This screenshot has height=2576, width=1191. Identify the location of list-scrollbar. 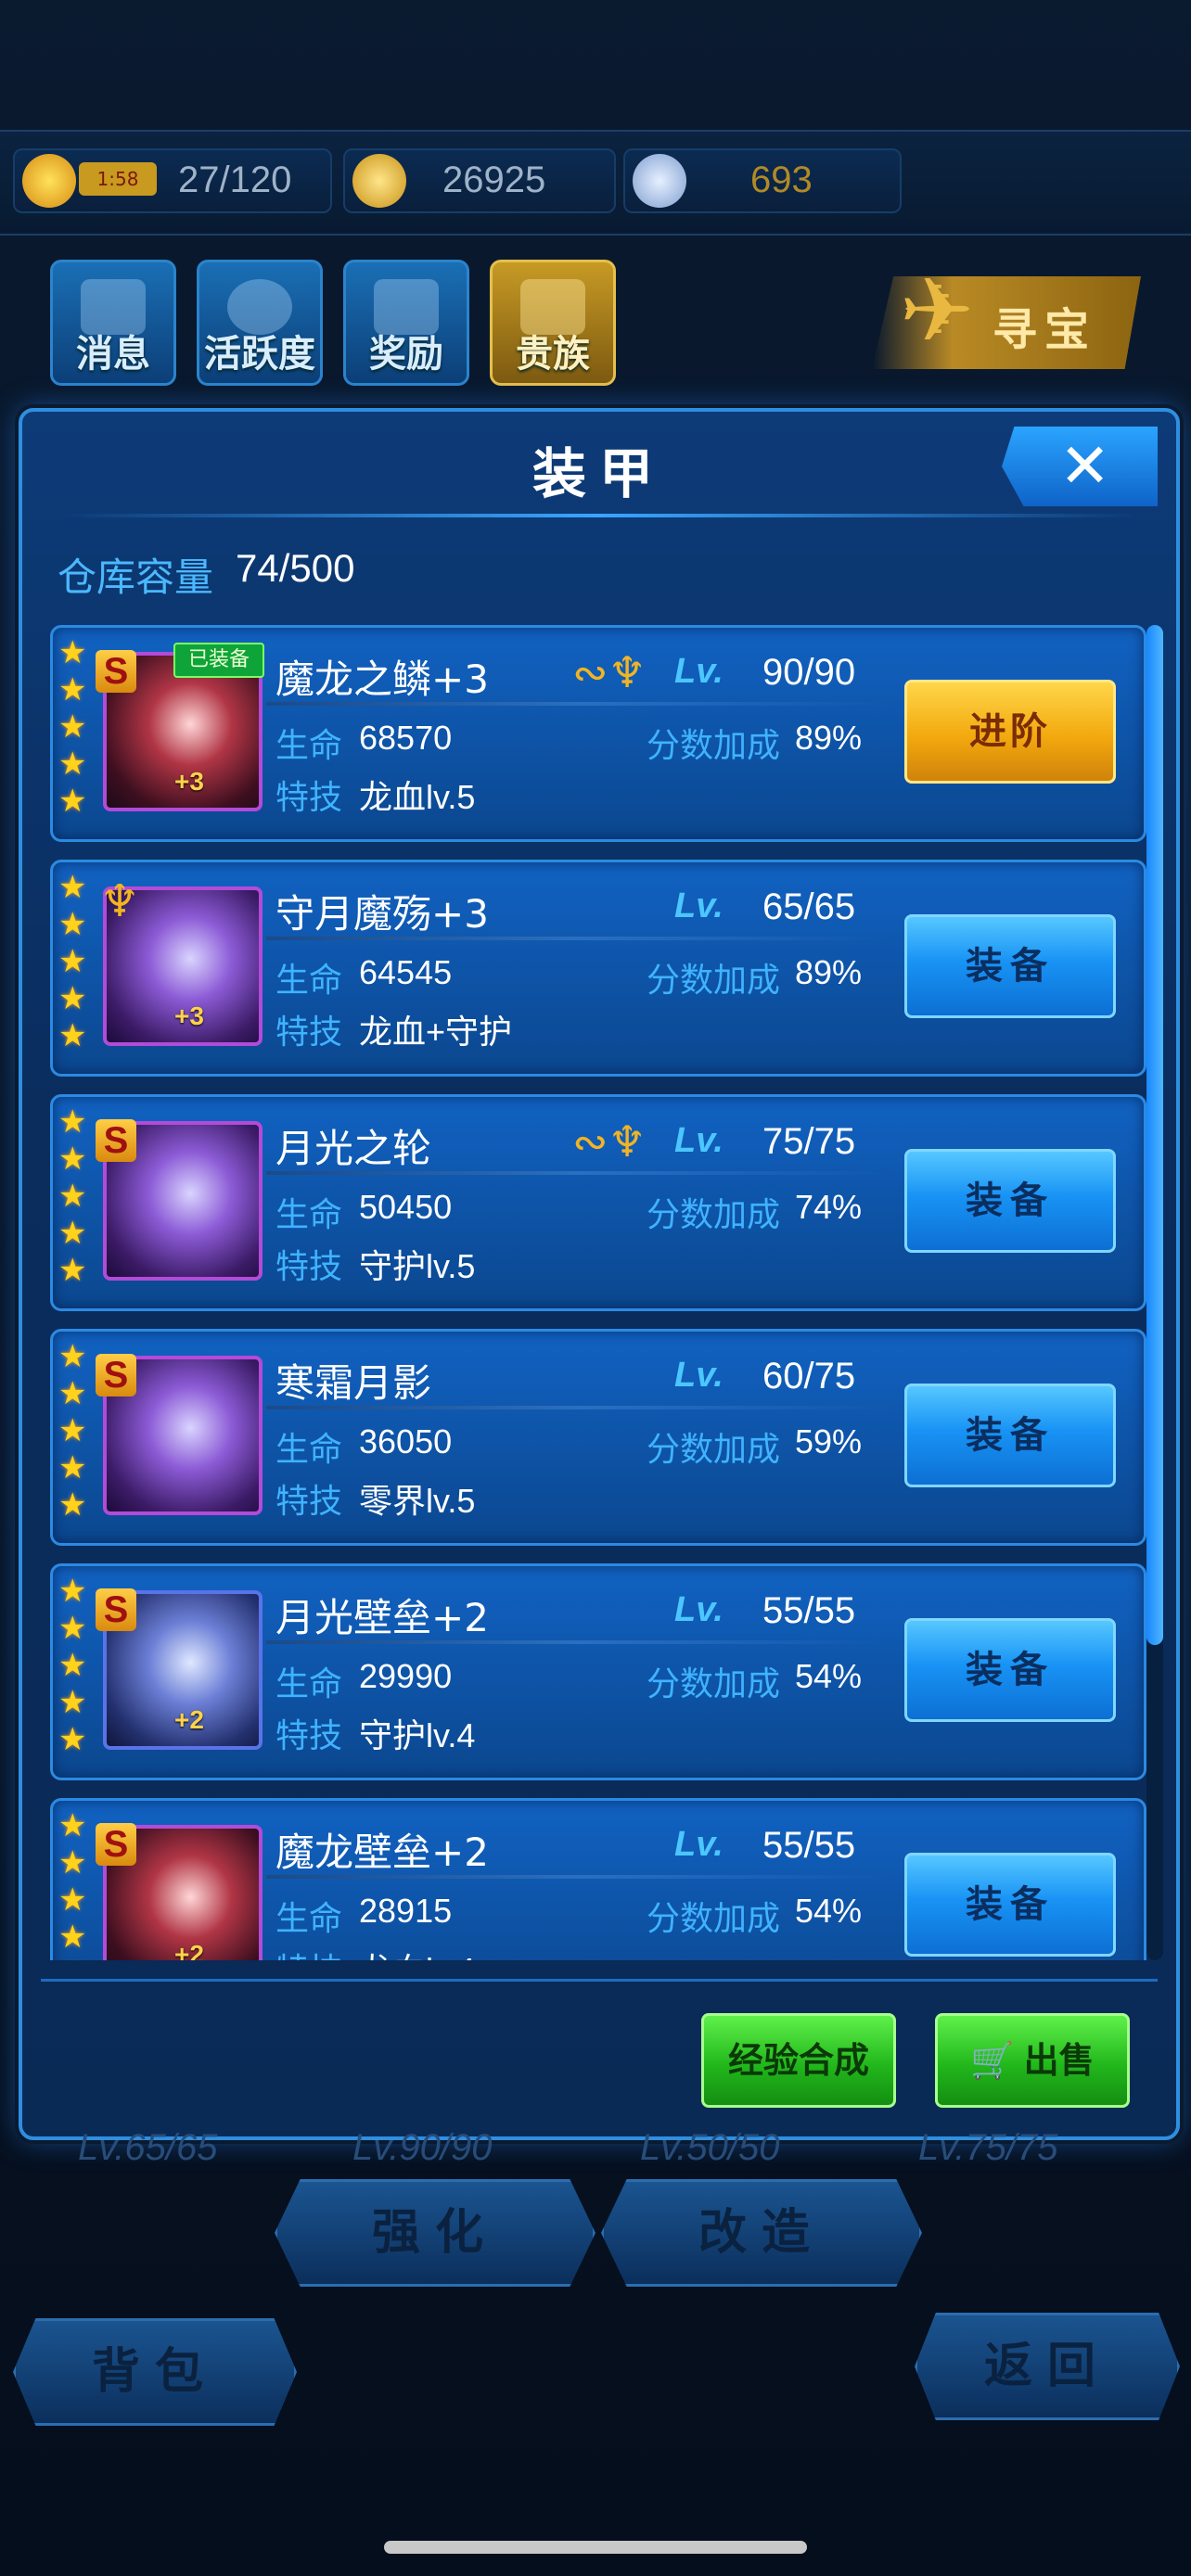
(1154, 1292).